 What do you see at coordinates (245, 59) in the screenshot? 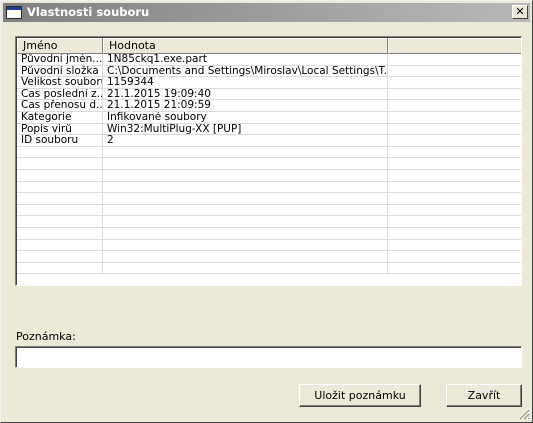
I see `cell-value: 1N85ckq1.exe.part` at bounding box center [245, 59].